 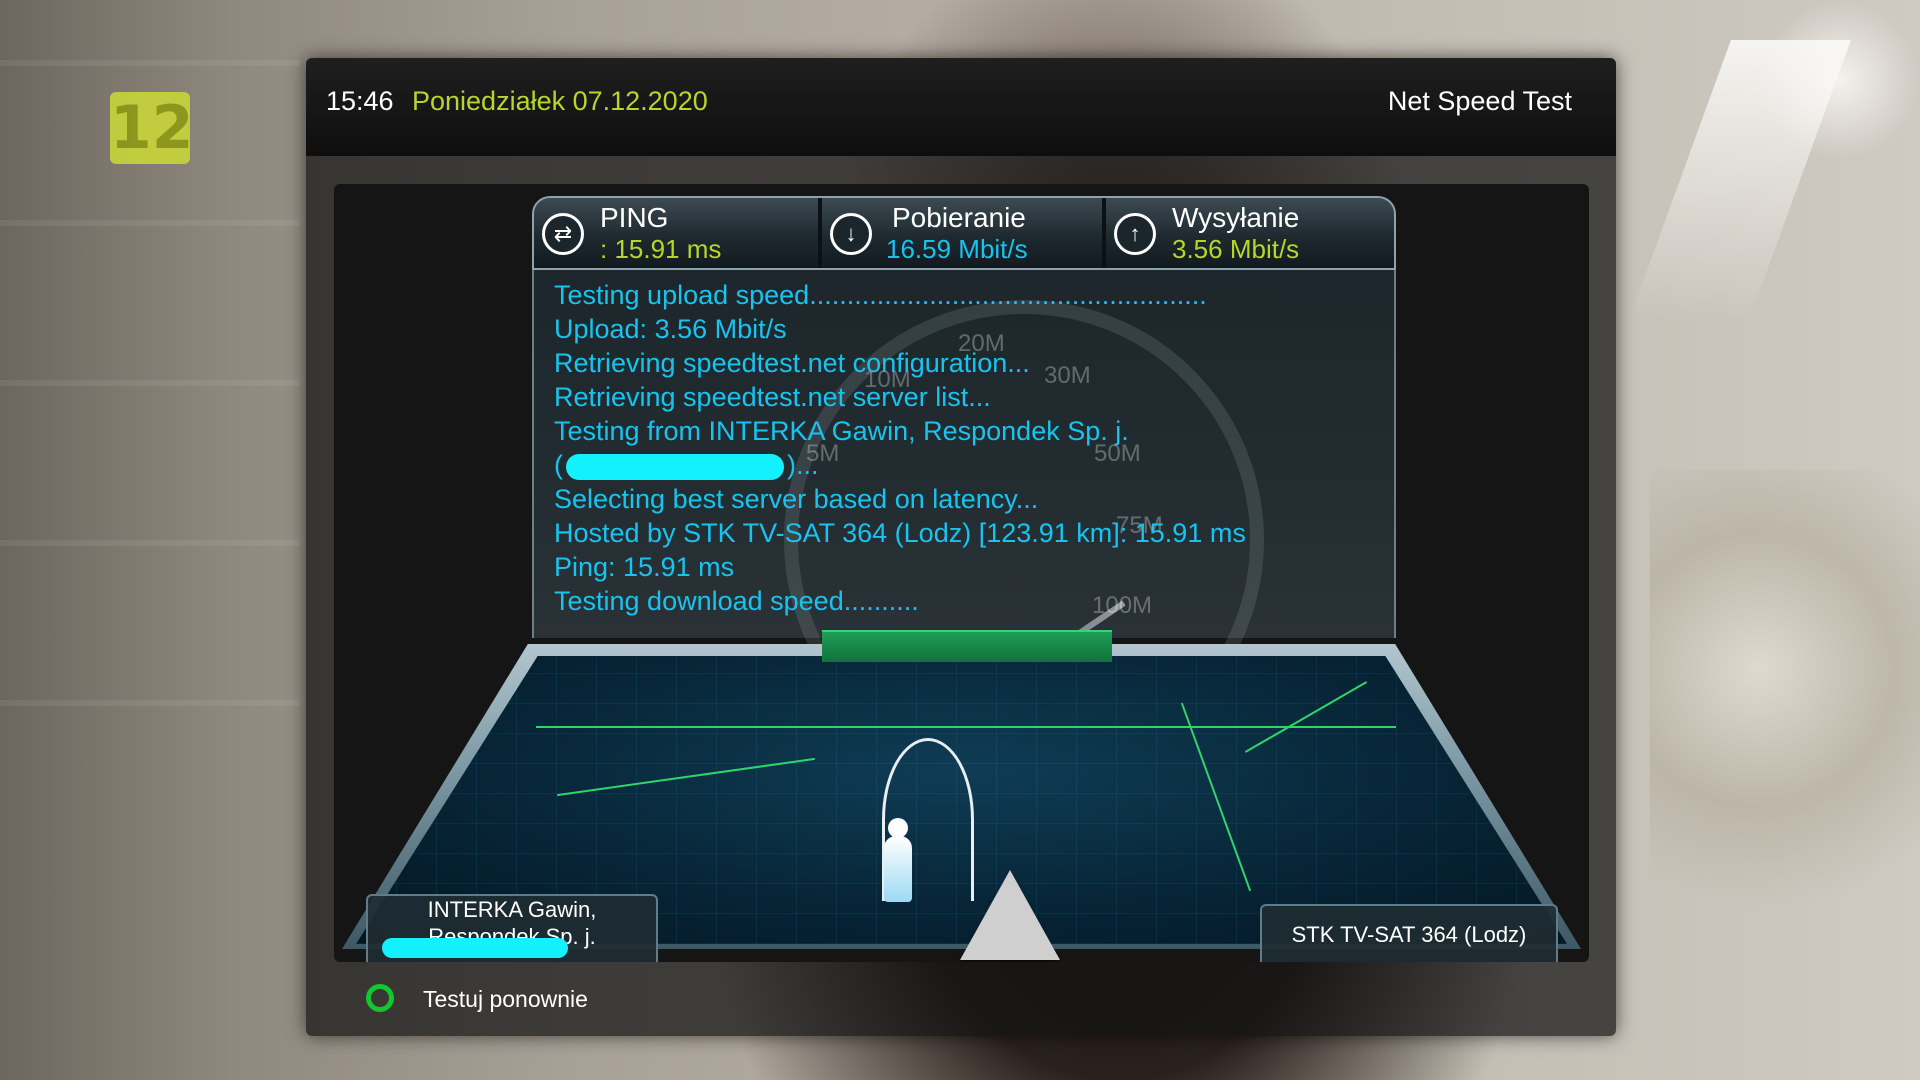 I want to click on server-location-box: STK TV-SAT 364 (Lodz), so click(x=1409, y=933).